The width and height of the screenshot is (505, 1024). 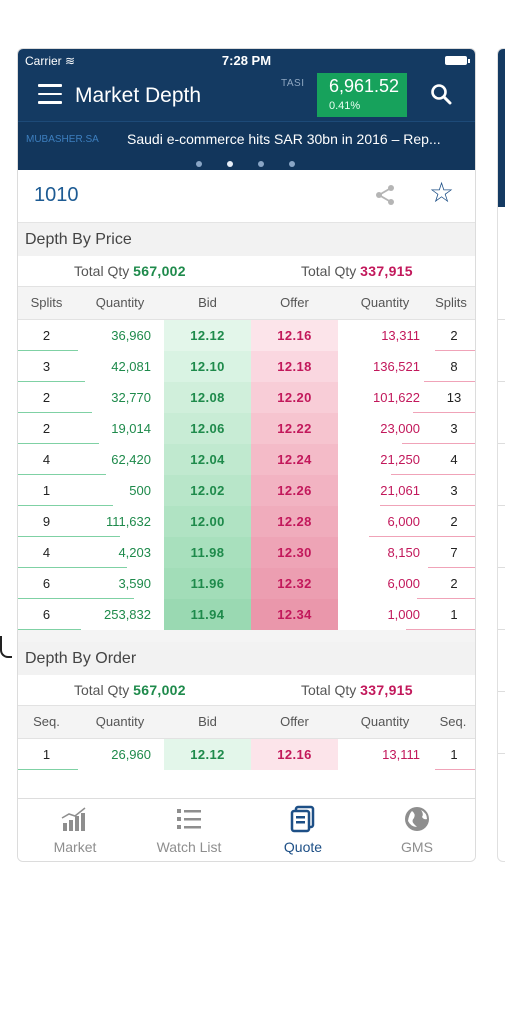 I want to click on tab-quote: Quote, so click(x=303, y=830).